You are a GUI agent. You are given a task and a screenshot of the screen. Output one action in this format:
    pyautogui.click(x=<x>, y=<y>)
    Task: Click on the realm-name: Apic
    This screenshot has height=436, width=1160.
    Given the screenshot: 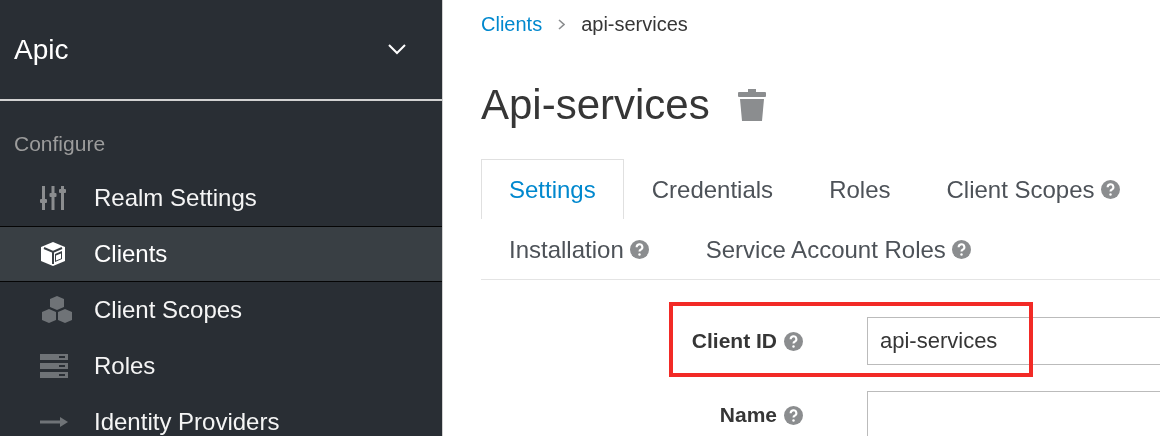 What is the action you would take?
    pyautogui.click(x=41, y=49)
    